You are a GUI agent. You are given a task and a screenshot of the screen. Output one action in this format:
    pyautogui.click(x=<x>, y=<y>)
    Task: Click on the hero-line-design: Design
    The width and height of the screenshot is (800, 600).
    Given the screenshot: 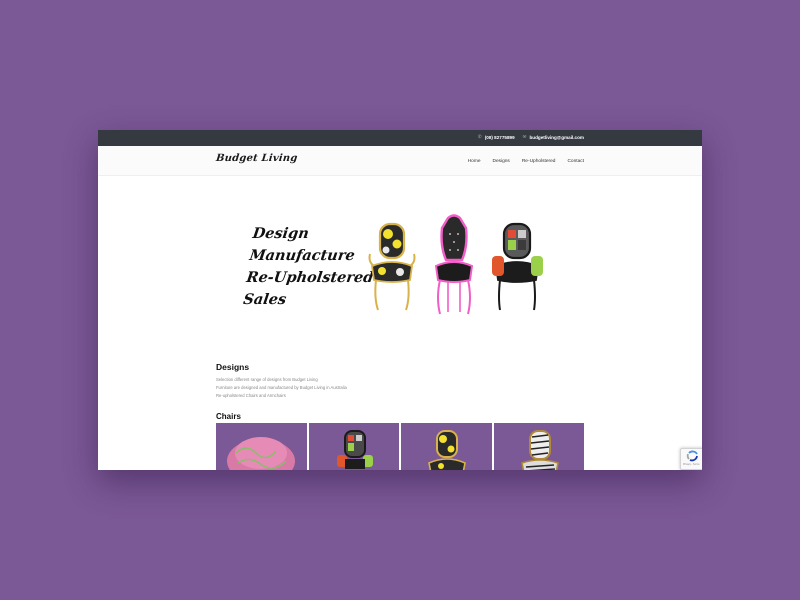 What is the action you would take?
    pyautogui.click(x=281, y=233)
    